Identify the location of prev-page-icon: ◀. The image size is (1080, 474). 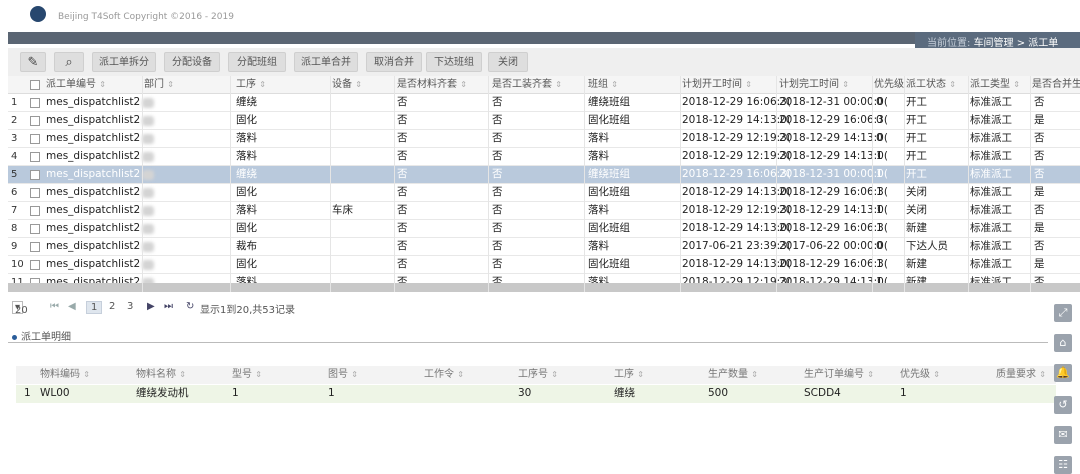
(72, 306).